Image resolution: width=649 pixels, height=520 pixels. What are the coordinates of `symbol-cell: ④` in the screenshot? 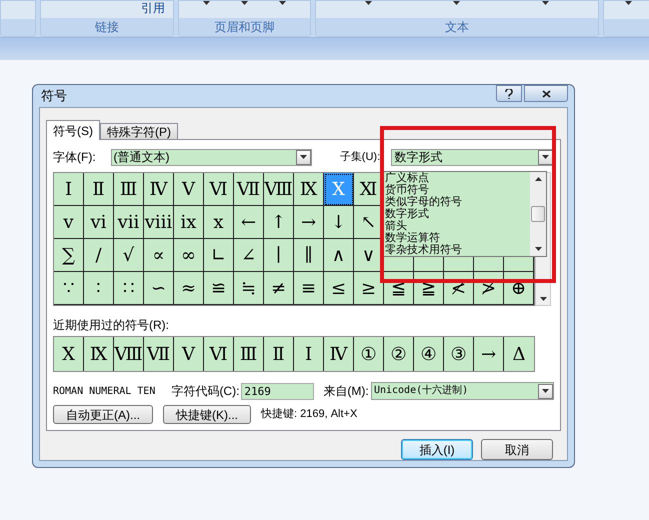 It's located at (429, 354).